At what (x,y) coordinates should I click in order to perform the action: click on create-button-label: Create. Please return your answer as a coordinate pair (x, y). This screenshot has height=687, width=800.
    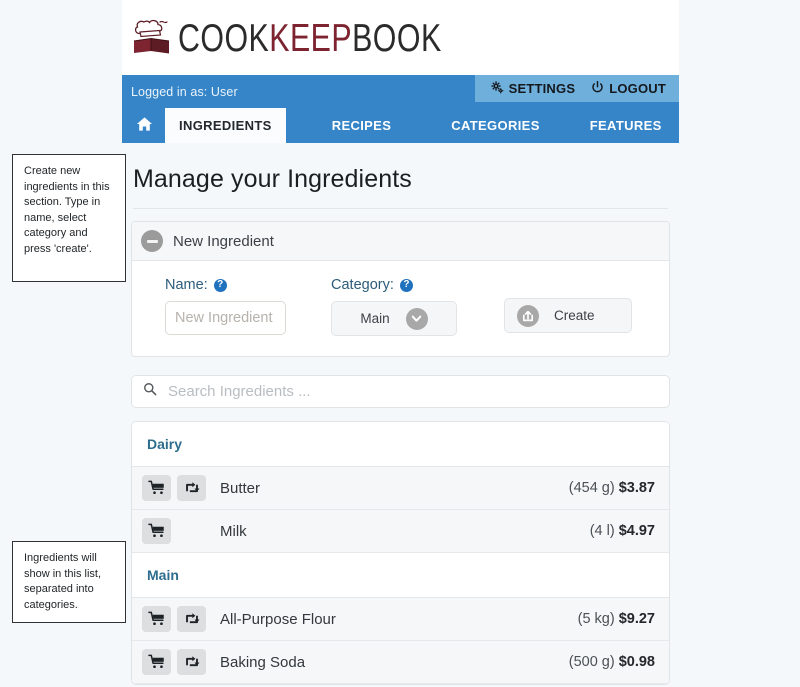
    Looking at the image, I should click on (574, 315).